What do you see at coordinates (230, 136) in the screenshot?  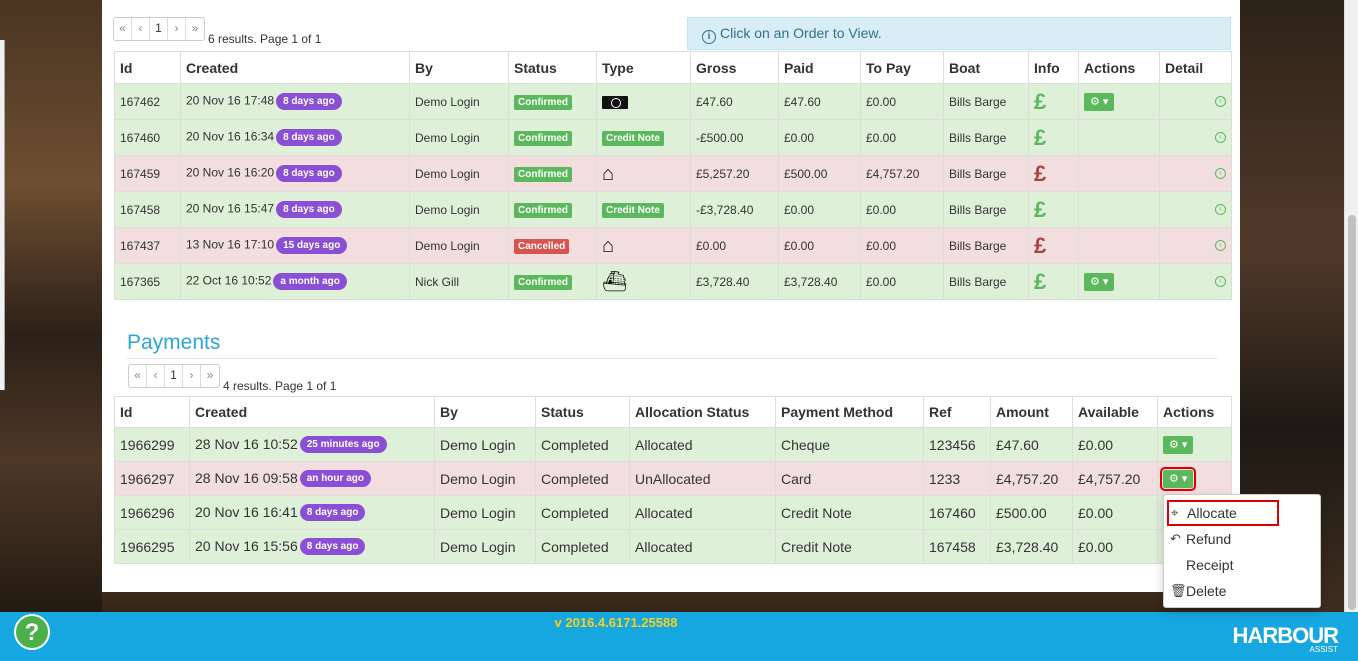 I see `order-created: 20 Nov 16 16:34` at bounding box center [230, 136].